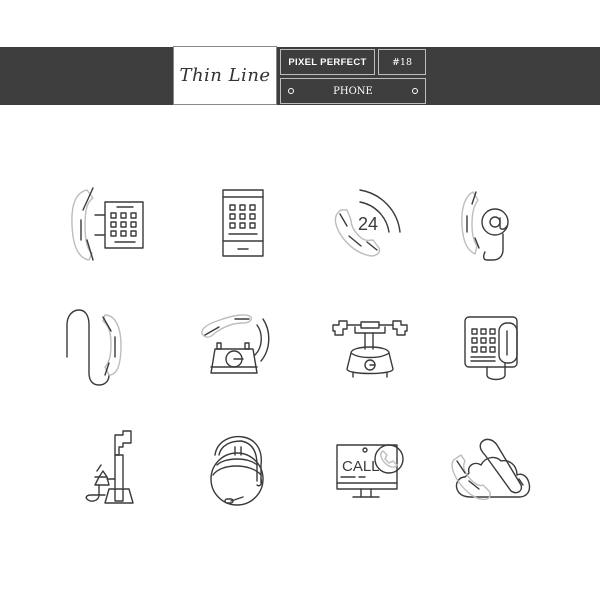 The image size is (600, 600). What do you see at coordinates (327, 62) in the screenshot?
I see `tag-label: PIXEL PERFECT` at bounding box center [327, 62].